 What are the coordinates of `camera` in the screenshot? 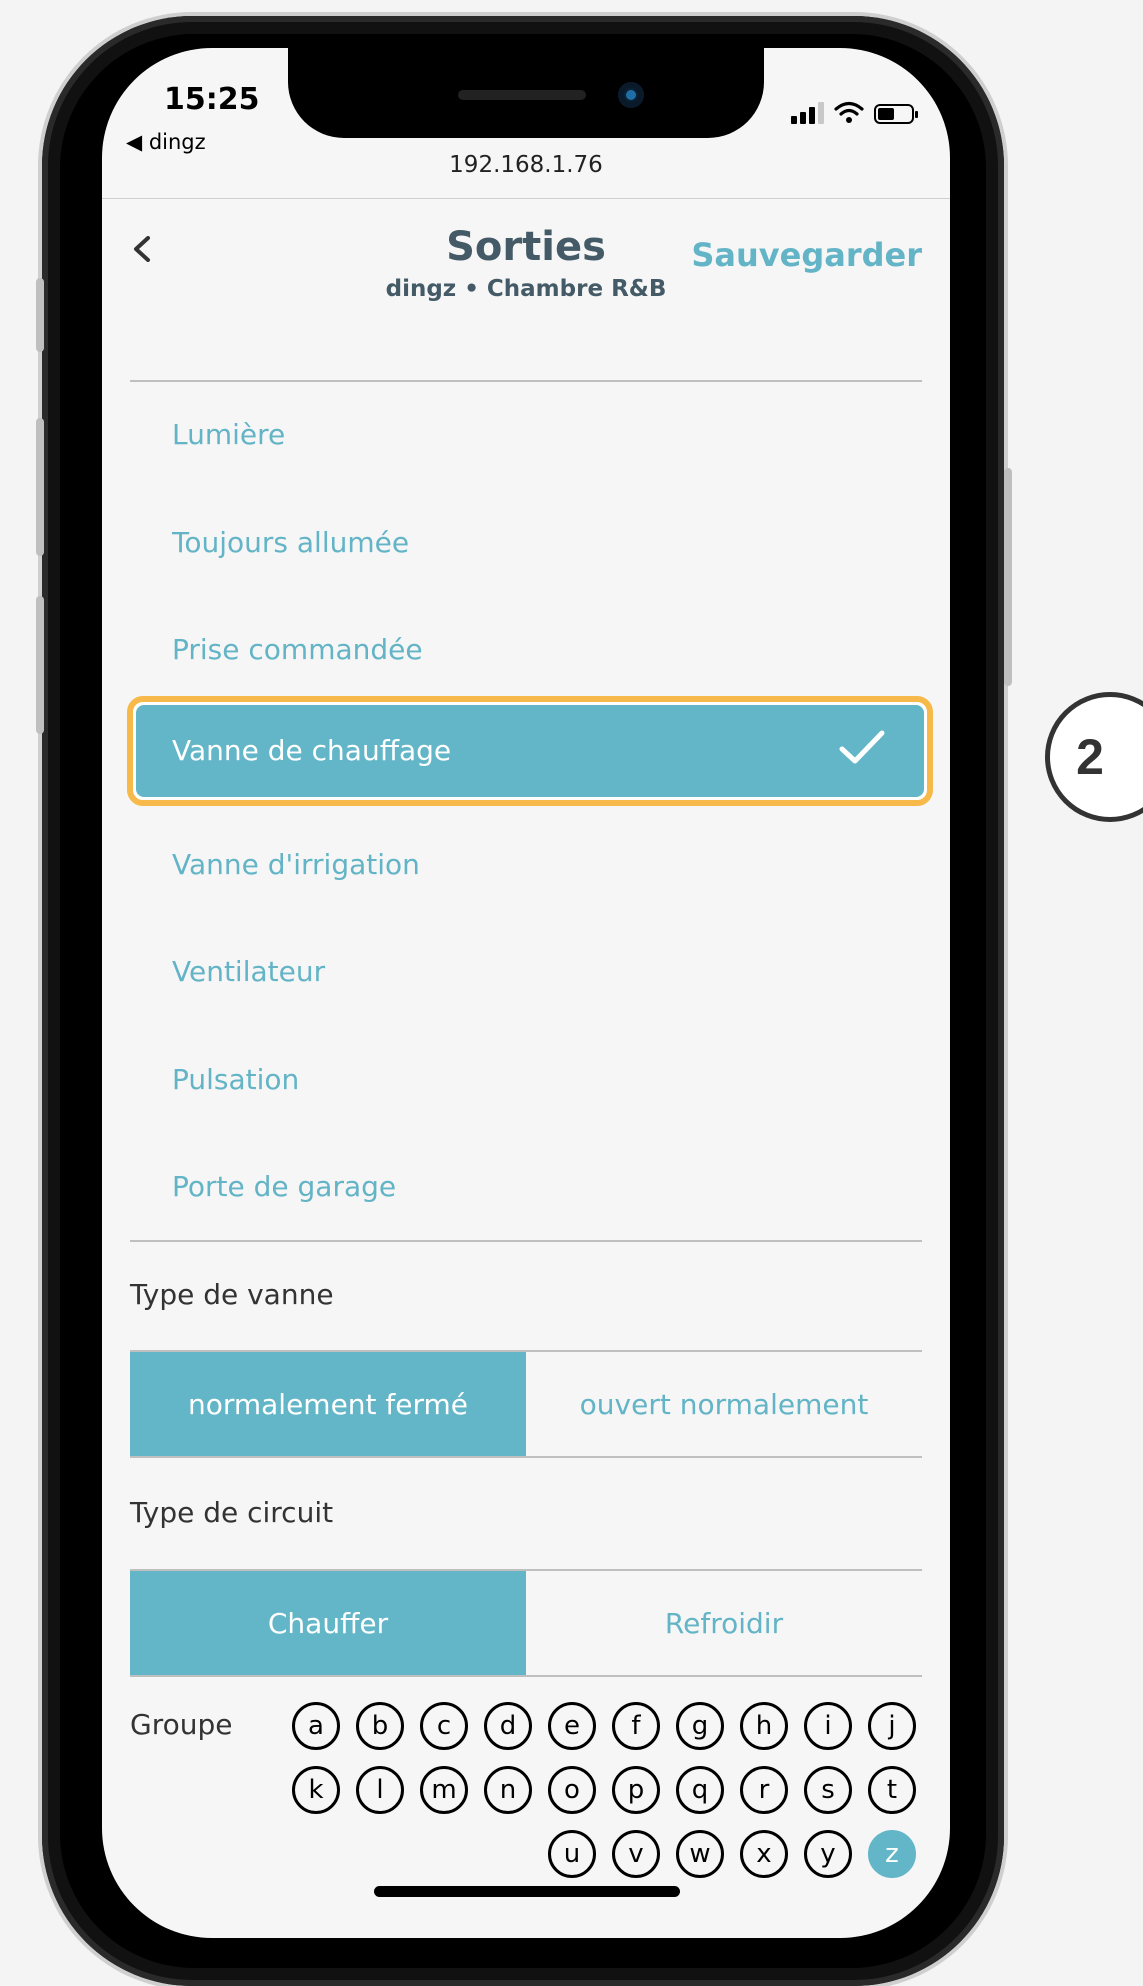 It's located at (631, 95).